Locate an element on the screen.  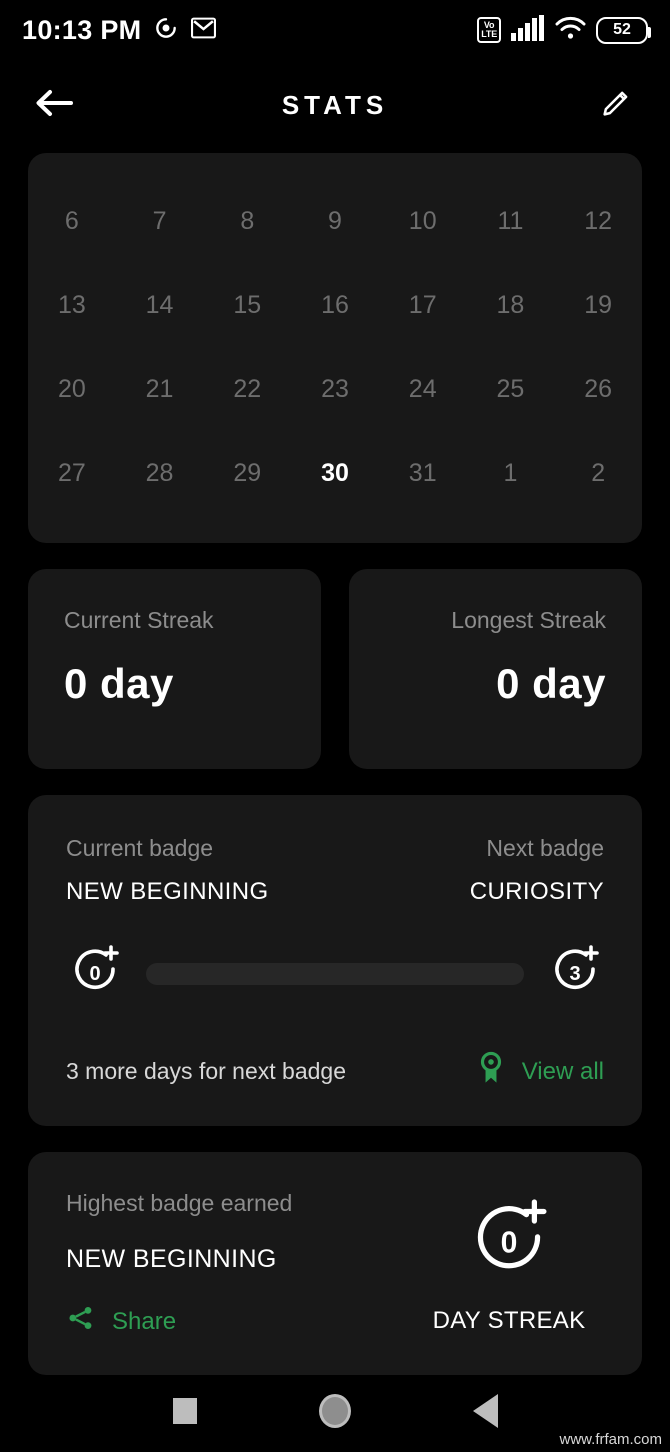
calendar-day-today: 30 is located at coordinates (335, 473).